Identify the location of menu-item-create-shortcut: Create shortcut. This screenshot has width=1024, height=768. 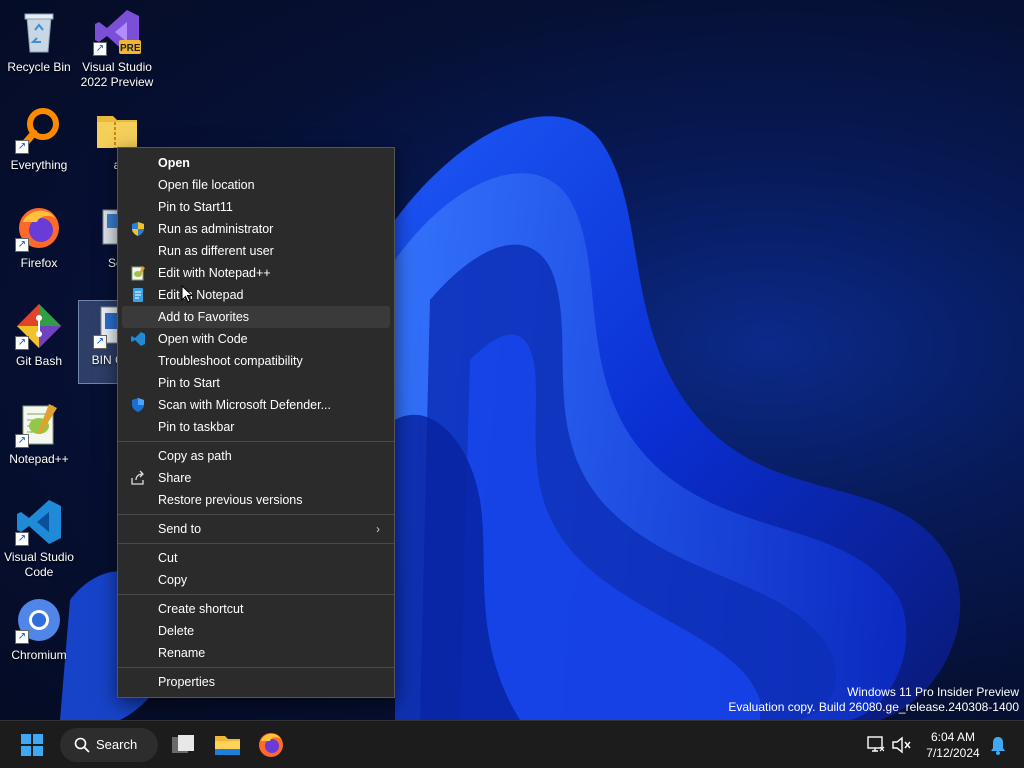
(256, 609).